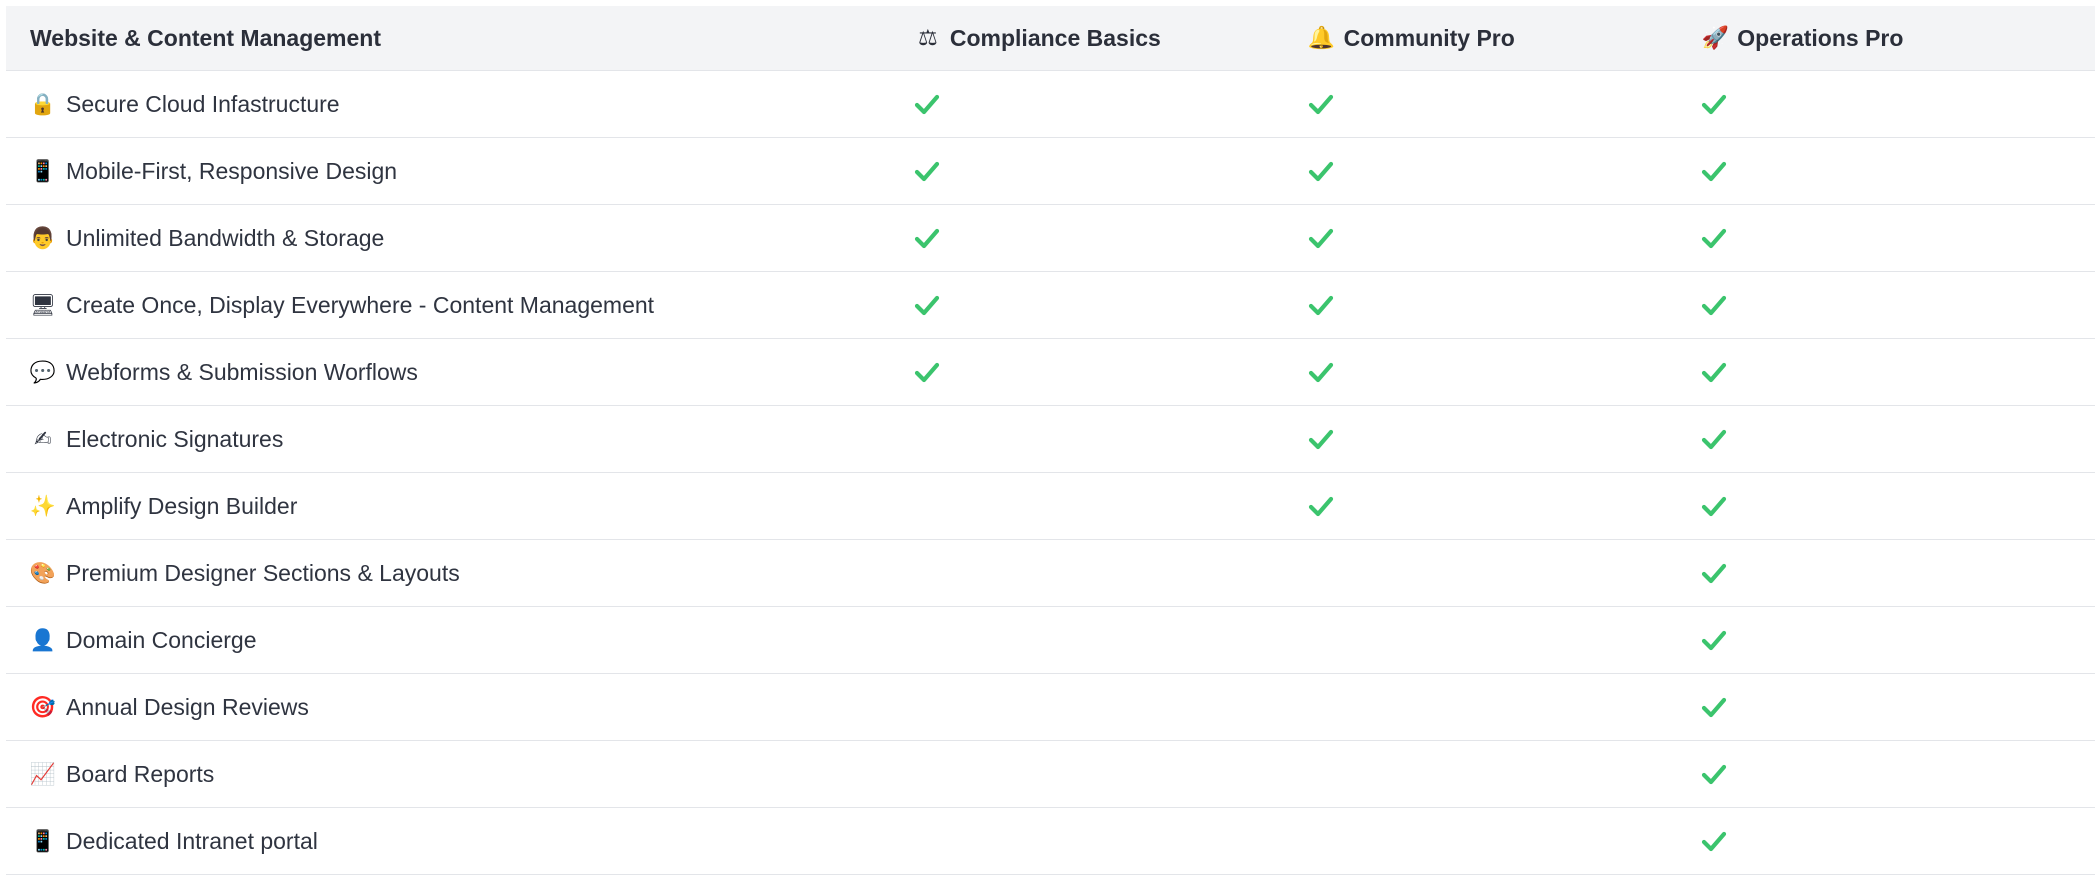 The image size is (2095, 875). Describe the element at coordinates (43, 572) in the screenshot. I see `artist-palette-icon: 🎨` at that location.